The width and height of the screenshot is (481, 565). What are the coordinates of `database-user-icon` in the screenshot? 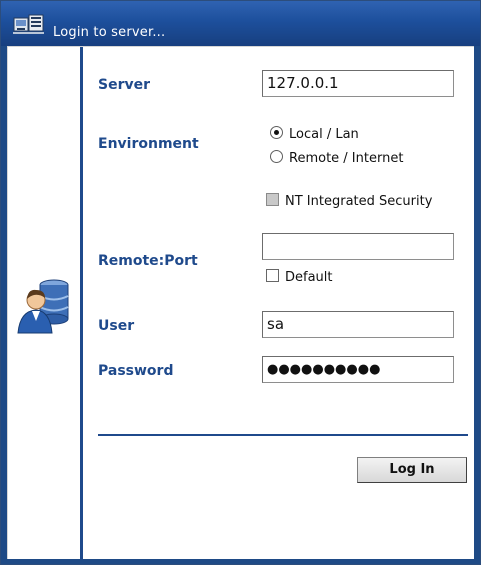 It's located at (43, 306).